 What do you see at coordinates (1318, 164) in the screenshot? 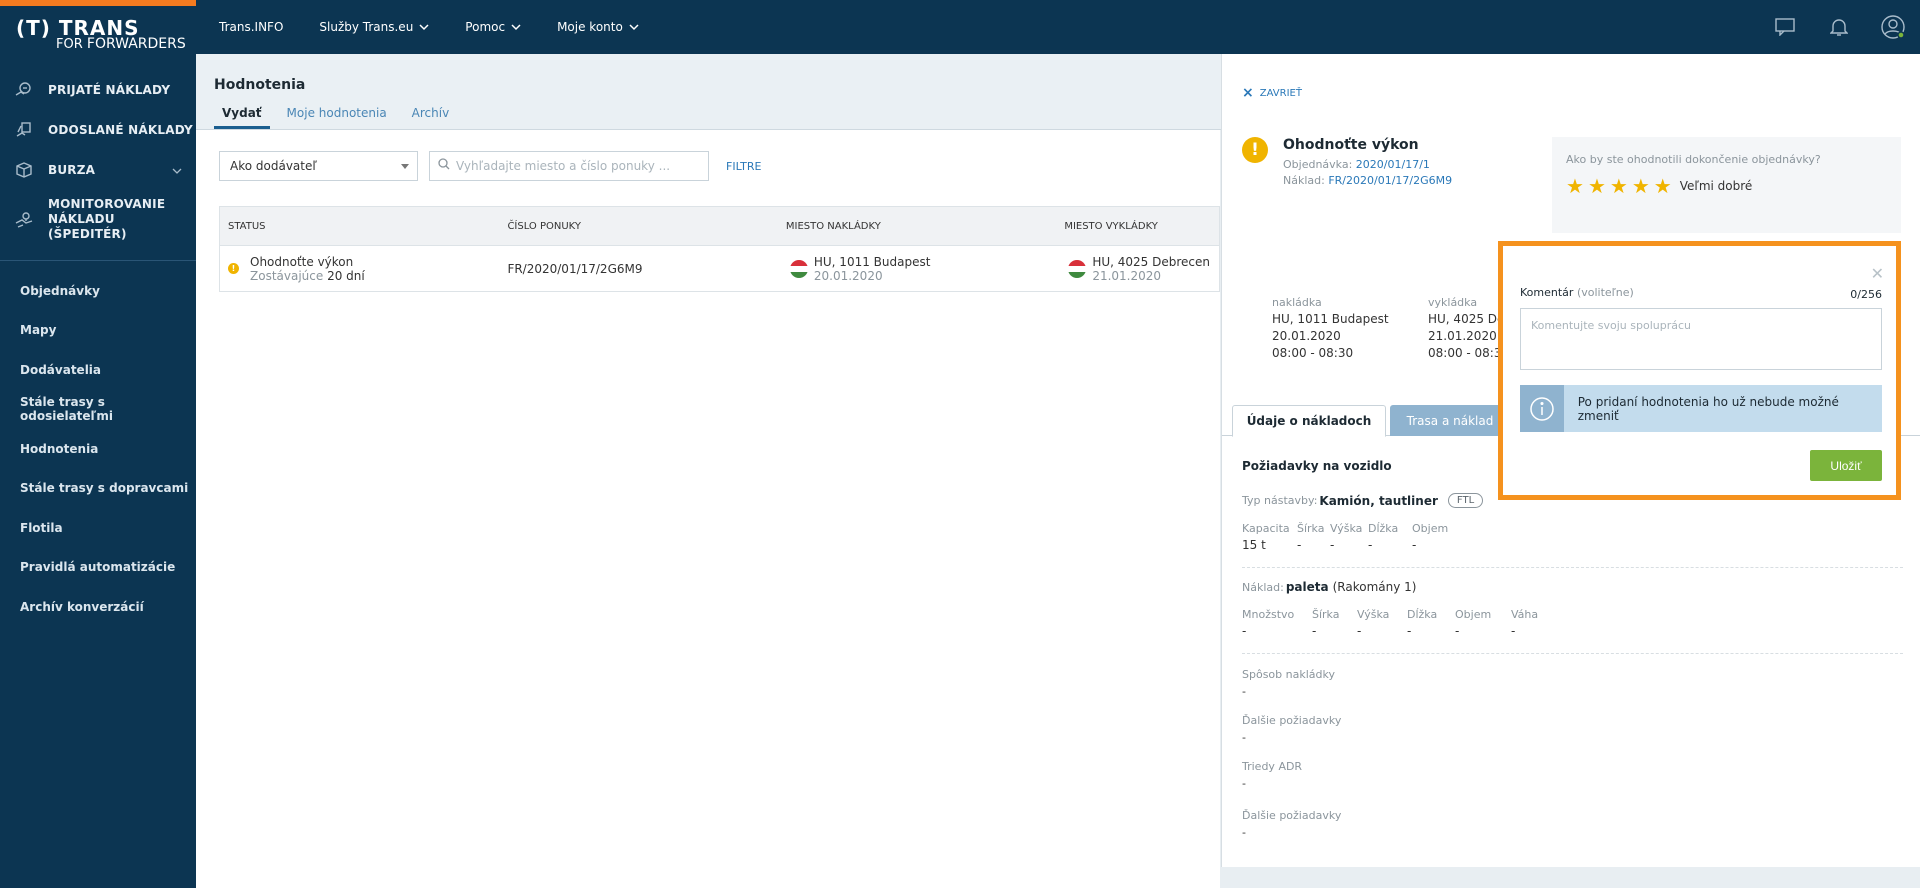
I see `order-label: Objednávka:` at bounding box center [1318, 164].